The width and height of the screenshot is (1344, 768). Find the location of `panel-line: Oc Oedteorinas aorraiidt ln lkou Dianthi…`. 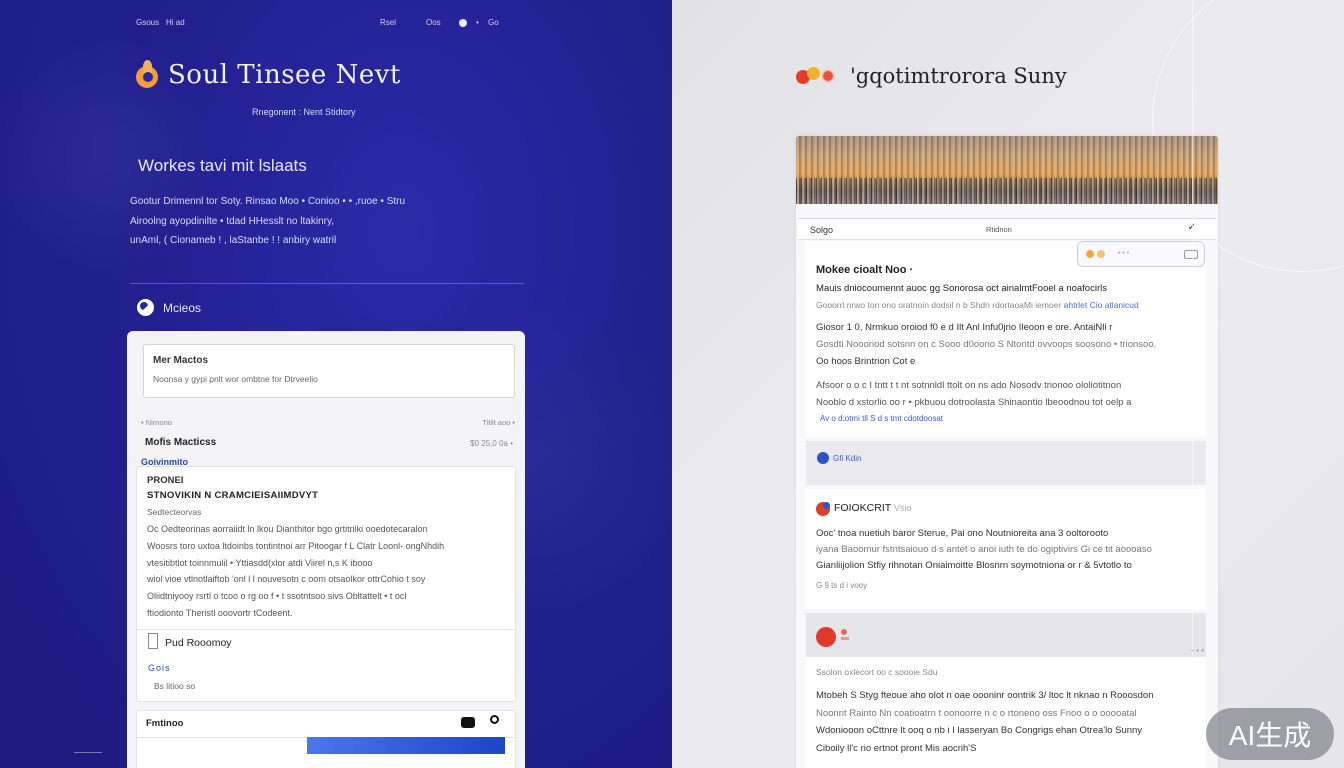

panel-line: Oc Oedteorinas aorraiidt ln lkou Dianthi… is located at coordinates (287, 529).